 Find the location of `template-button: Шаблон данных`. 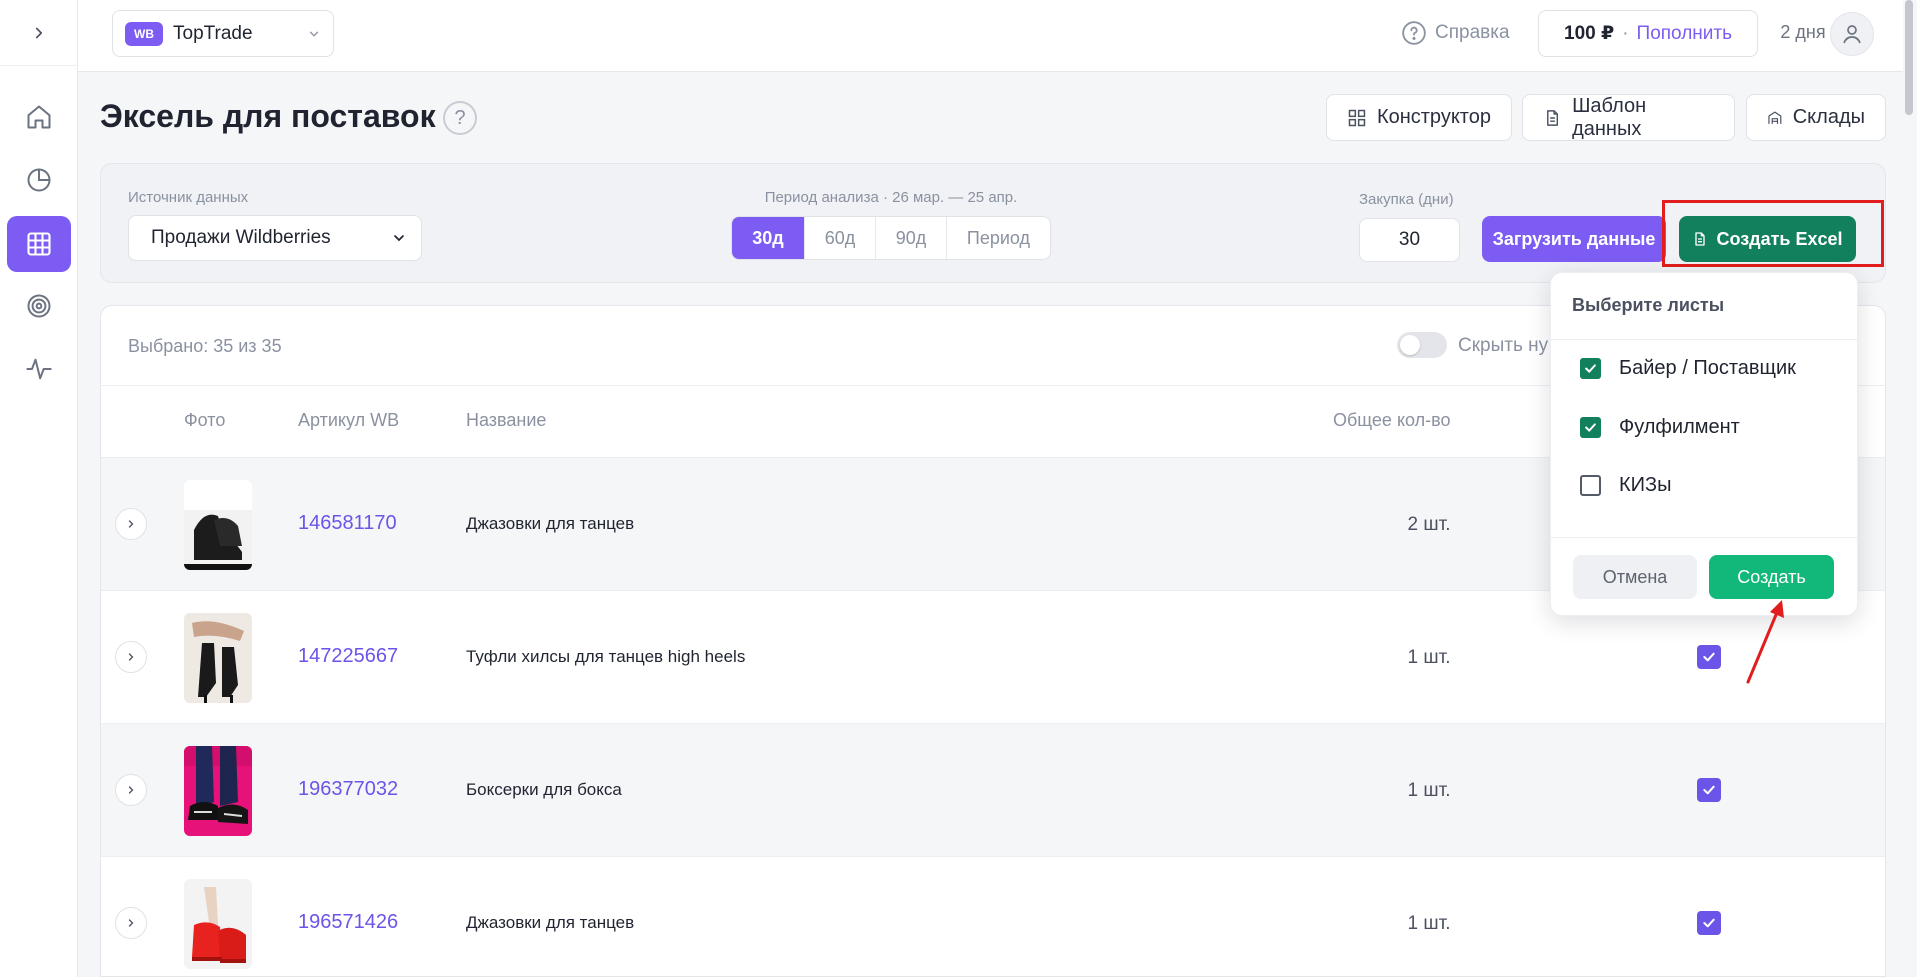

template-button: Шаблон данных is located at coordinates (1628, 117).